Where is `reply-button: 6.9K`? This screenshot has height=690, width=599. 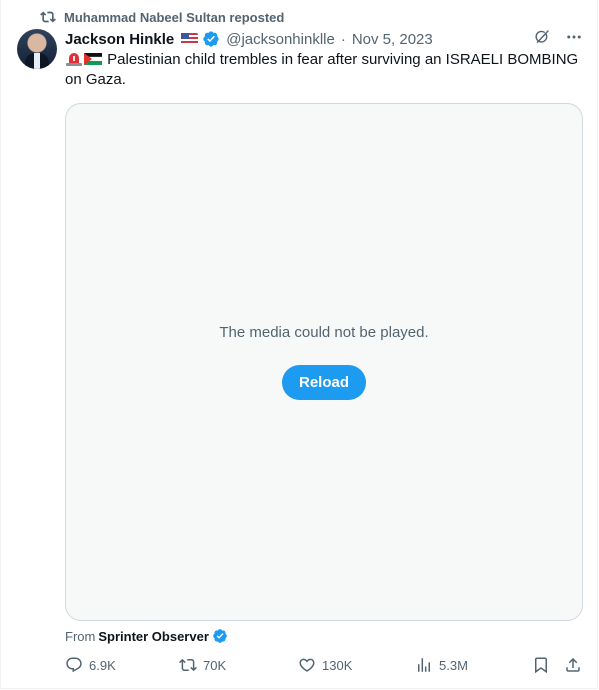 reply-button: 6.9K is located at coordinates (90, 665).